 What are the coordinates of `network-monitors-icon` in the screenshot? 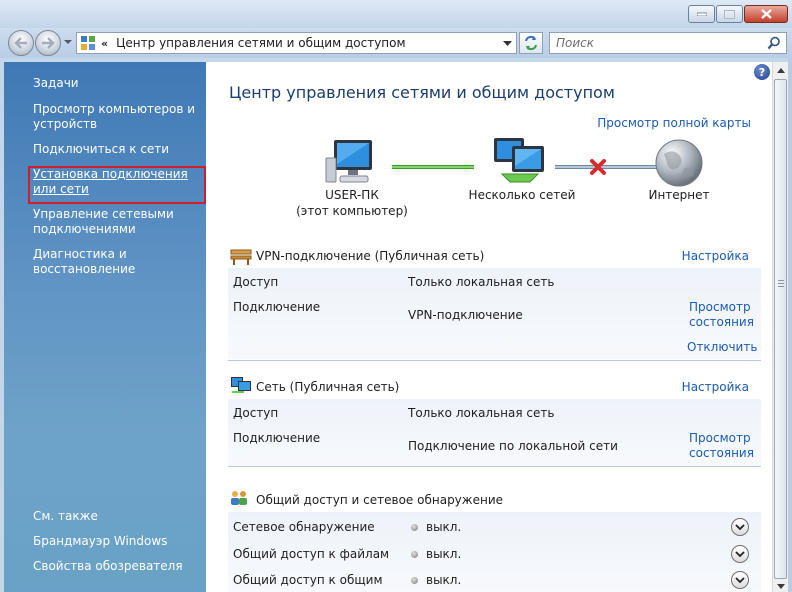 It's located at (241, 385).